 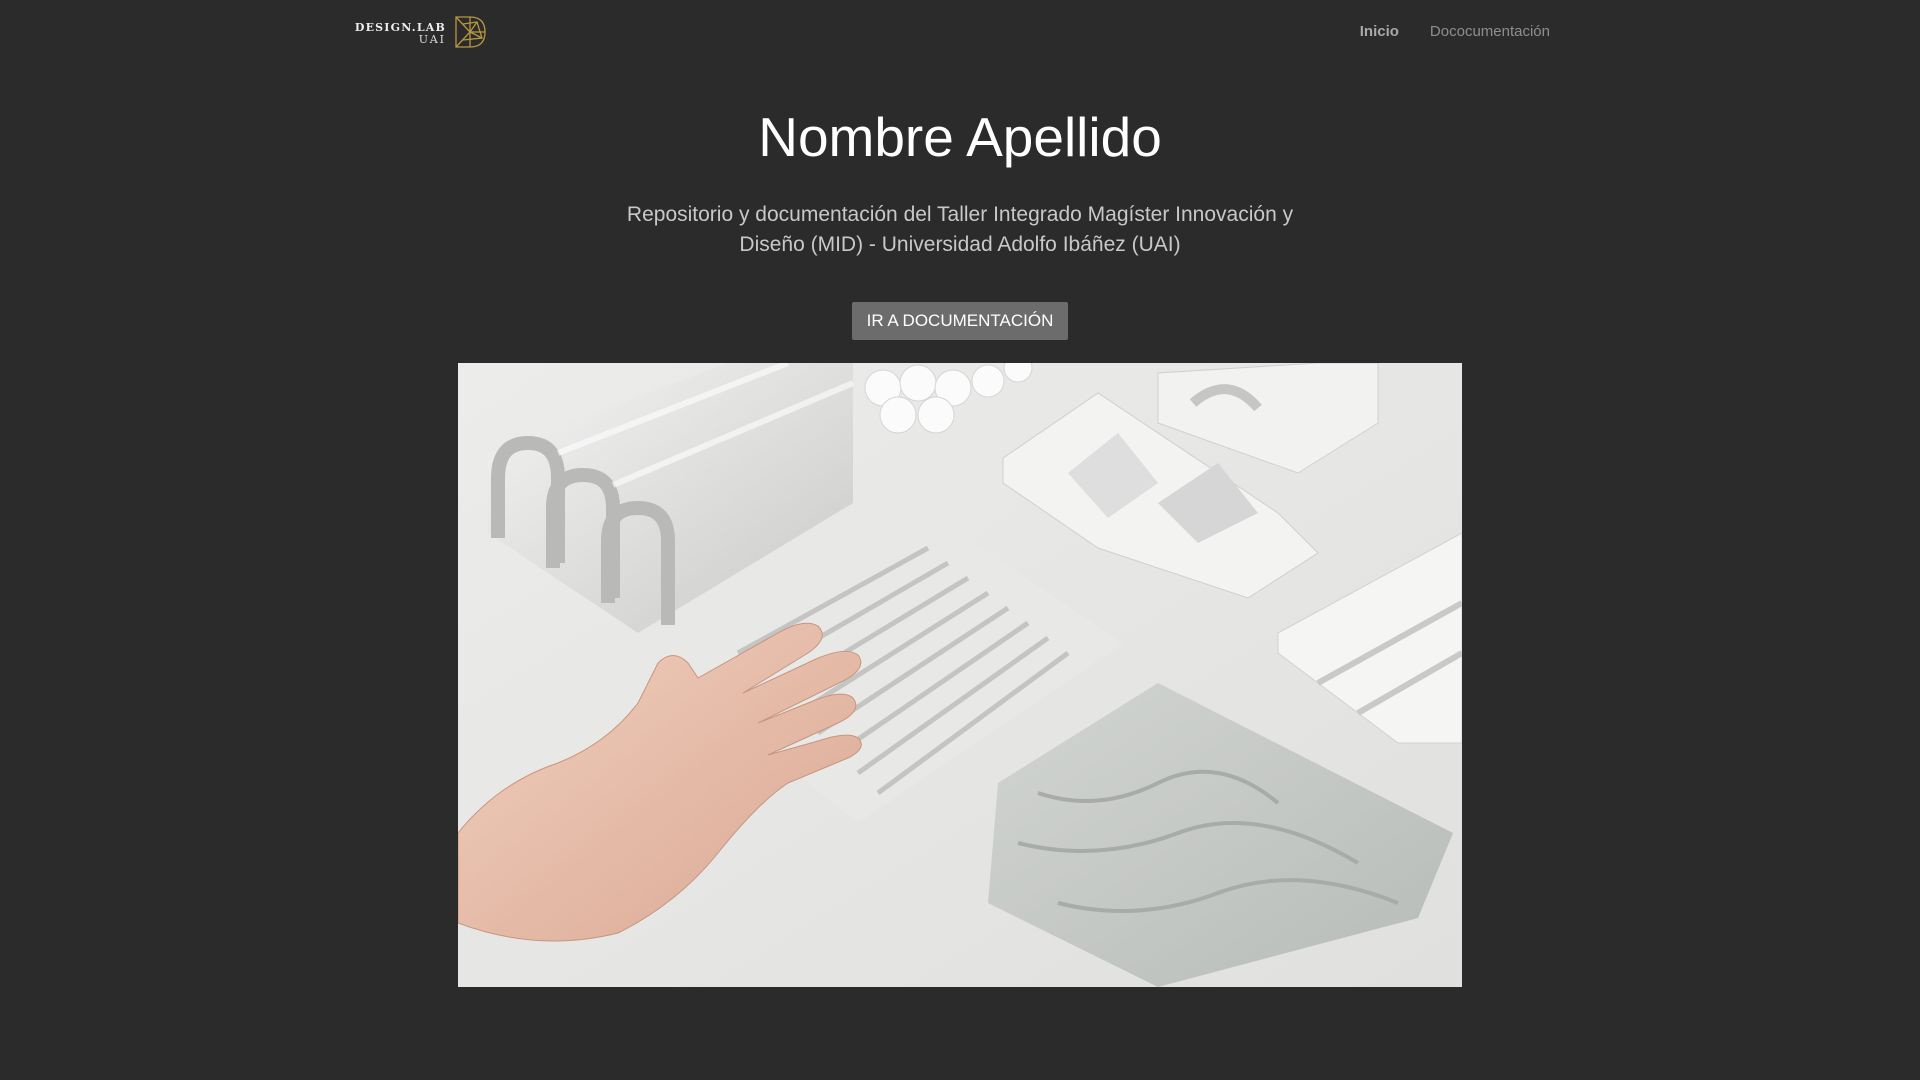 I want to click on page-title: Nombre Apellido, so click(x=960, y=137).